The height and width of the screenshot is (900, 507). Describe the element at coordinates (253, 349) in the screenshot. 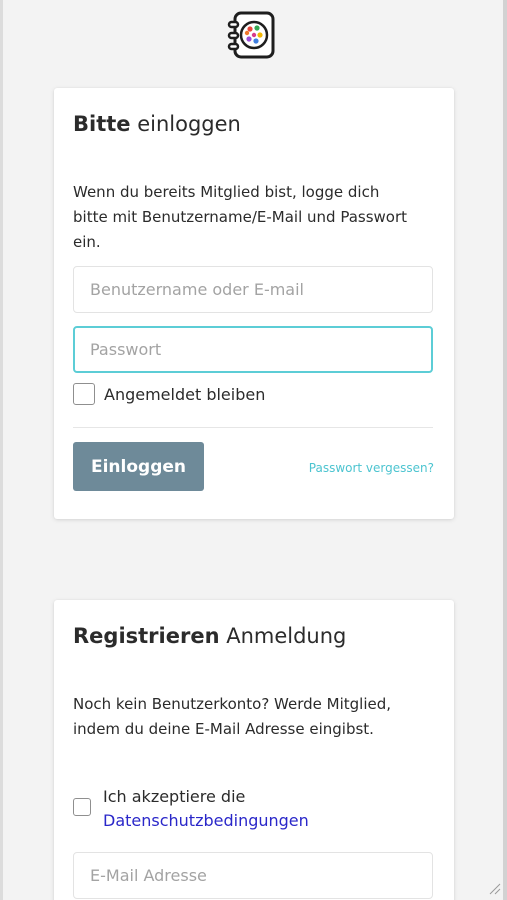

I see `password-input` at that location.